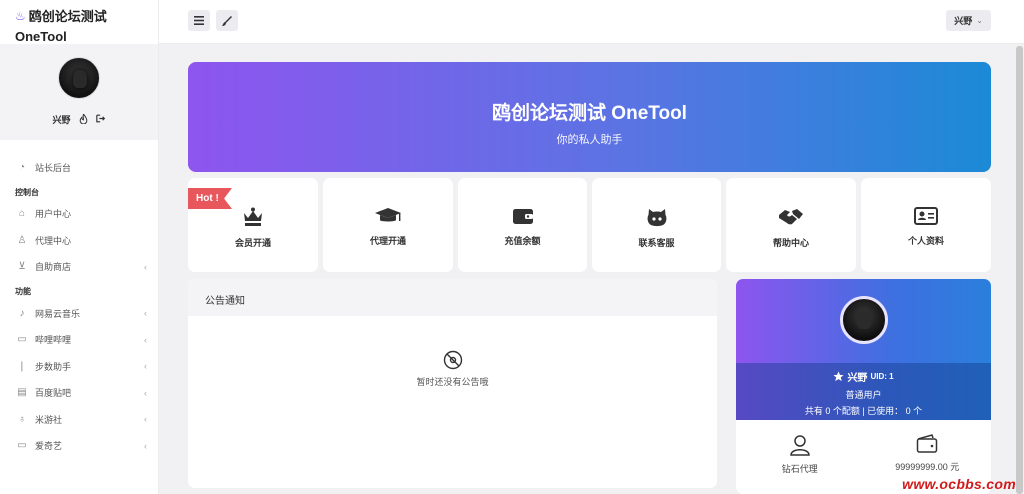  What do you see at coordinates (79, 313) in the screenshot?
I see `sidebar-item-netease-music: ♪ 网易云音乐 ‹` at bounding box center [79, 313].